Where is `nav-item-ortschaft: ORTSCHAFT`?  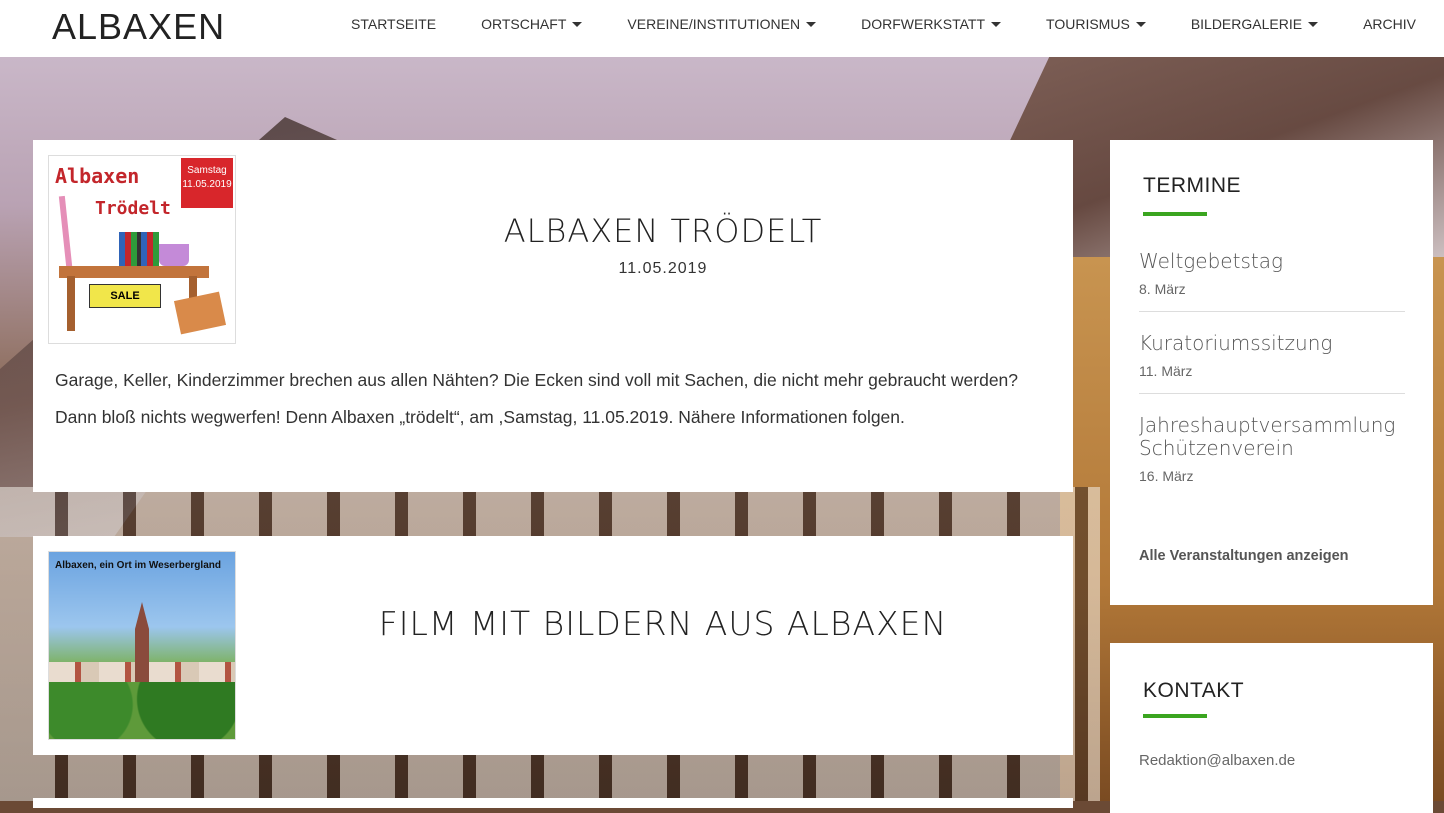 nav-item-ortschaft: ORTSCHAFT is located at coordinates (532, 24).